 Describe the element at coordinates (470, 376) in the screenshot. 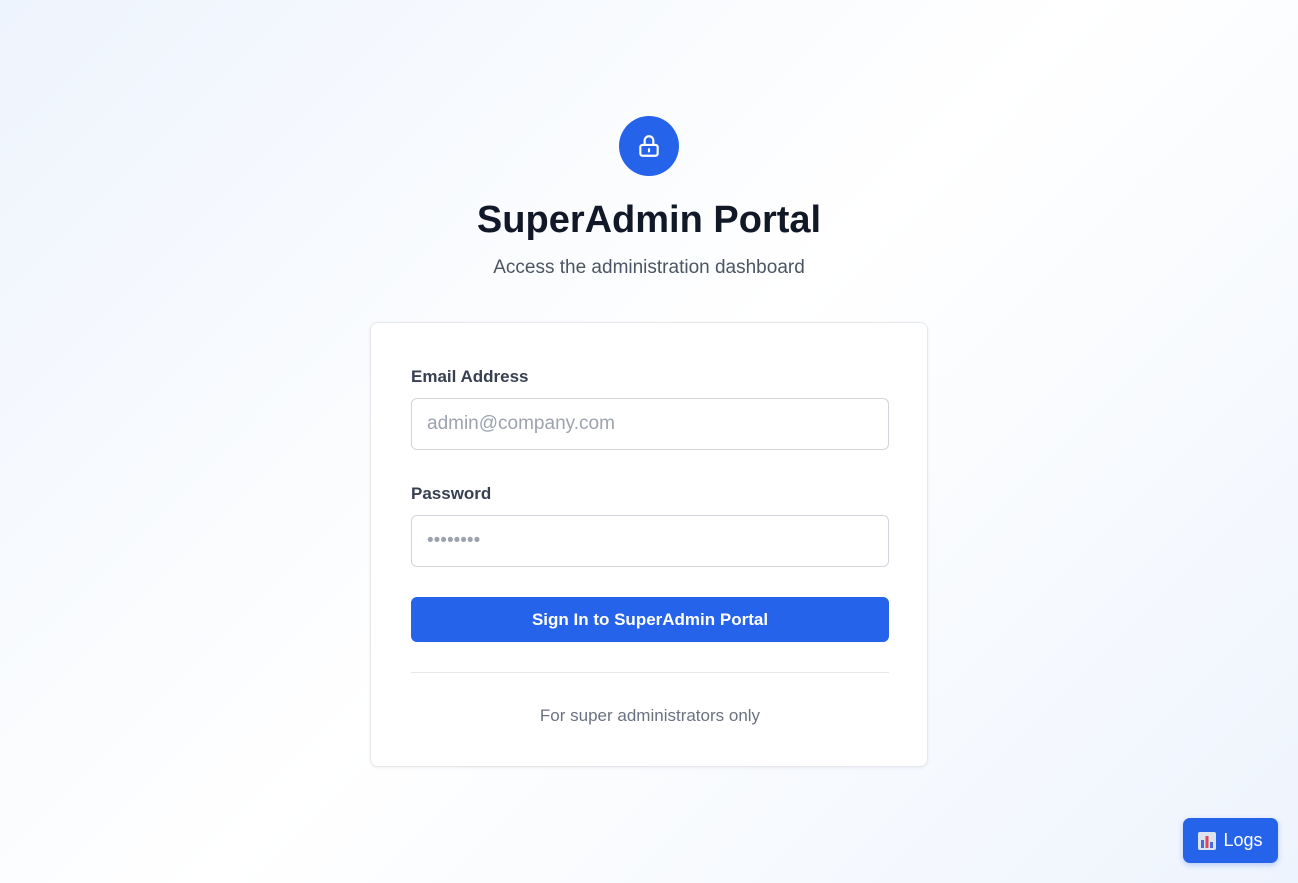

I see `email-label: Email Address` at that location.